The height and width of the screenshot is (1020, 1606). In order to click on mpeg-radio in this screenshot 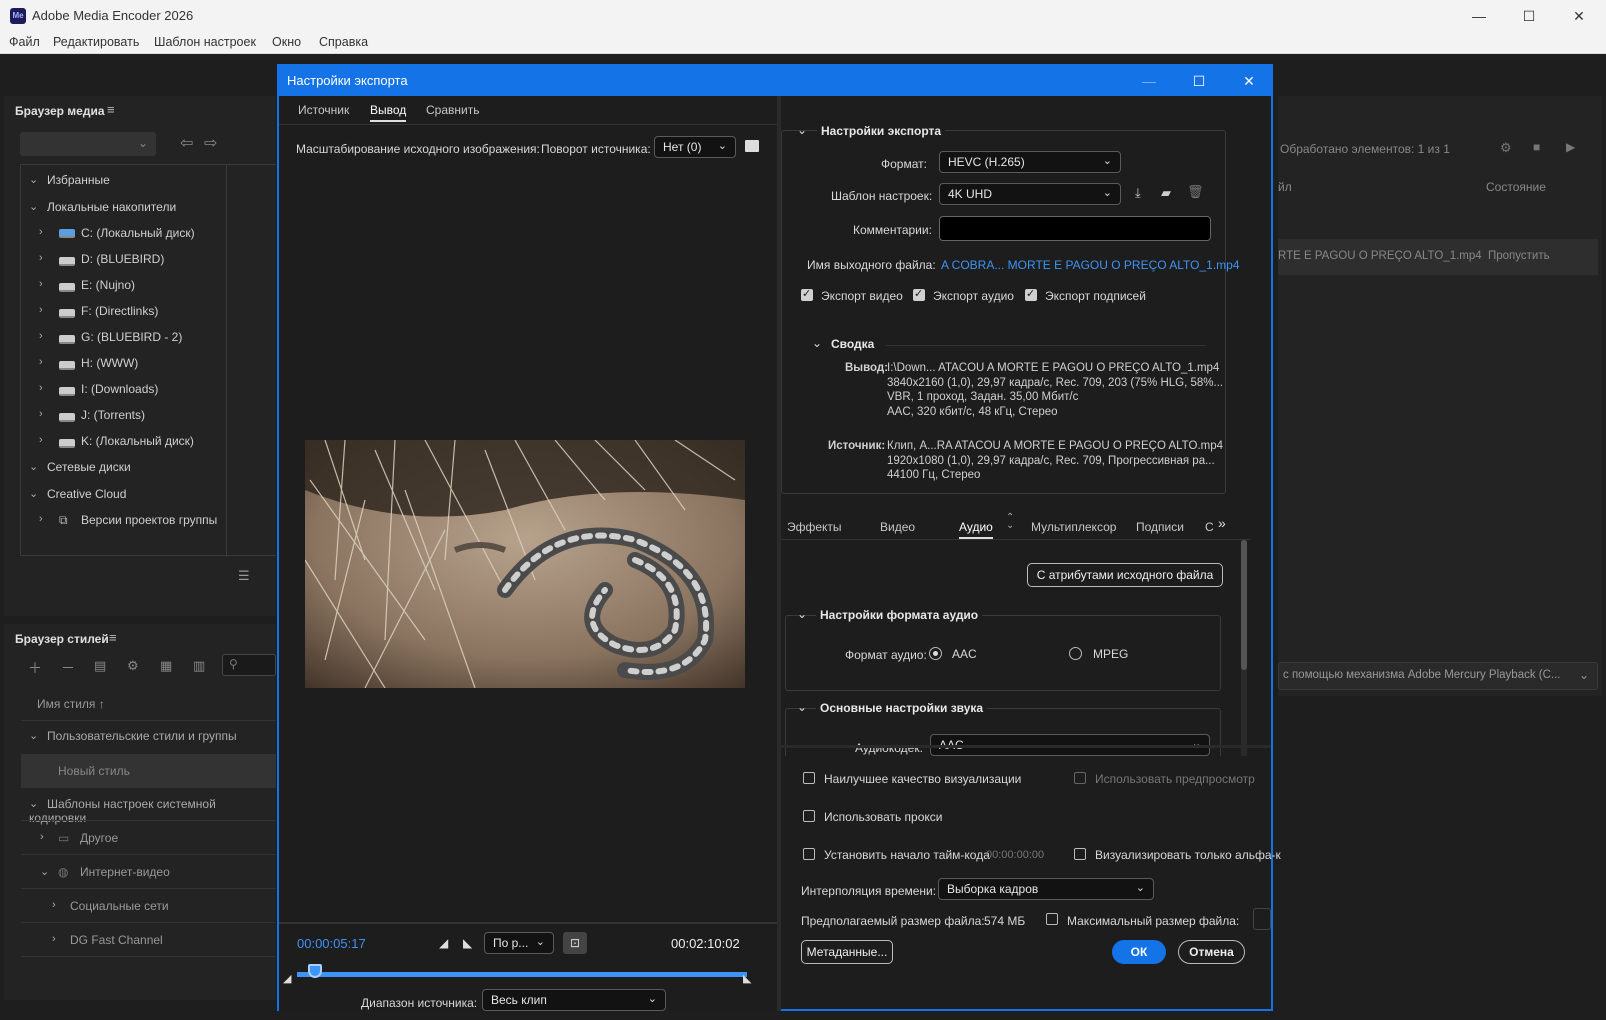, I will do `click(1075, 653)`.